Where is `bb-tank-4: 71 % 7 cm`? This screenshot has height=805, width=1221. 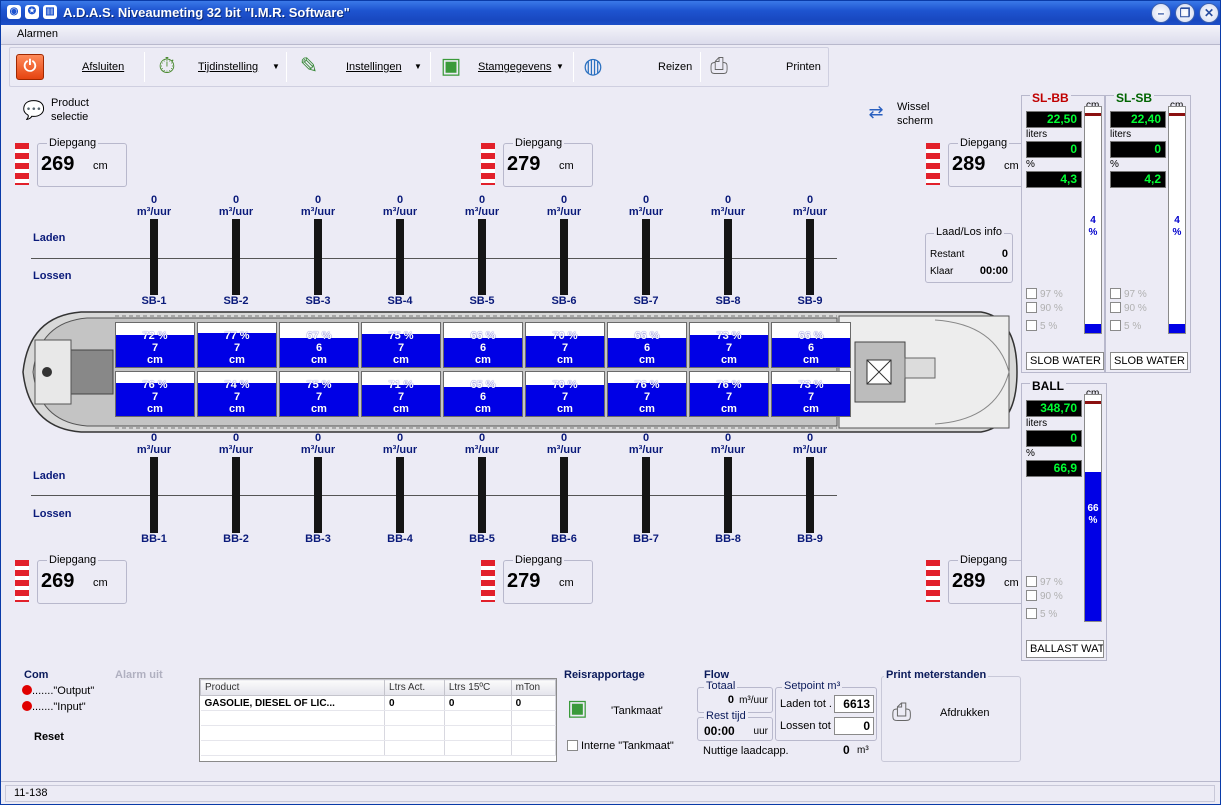
bb-tank-4: 71 % 7 cm is located at coordinates (401, 394).